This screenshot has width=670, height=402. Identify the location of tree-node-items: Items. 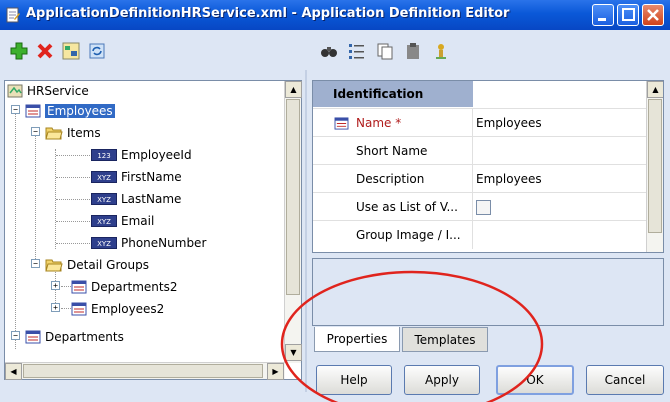
(73, 133).